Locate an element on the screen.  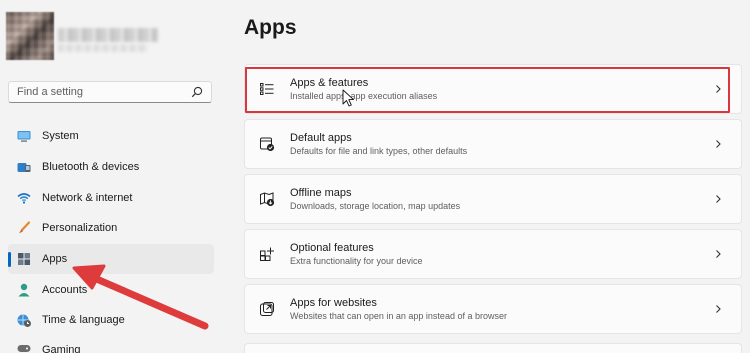
globe-clock-icon is located at coordinates (24, 320).